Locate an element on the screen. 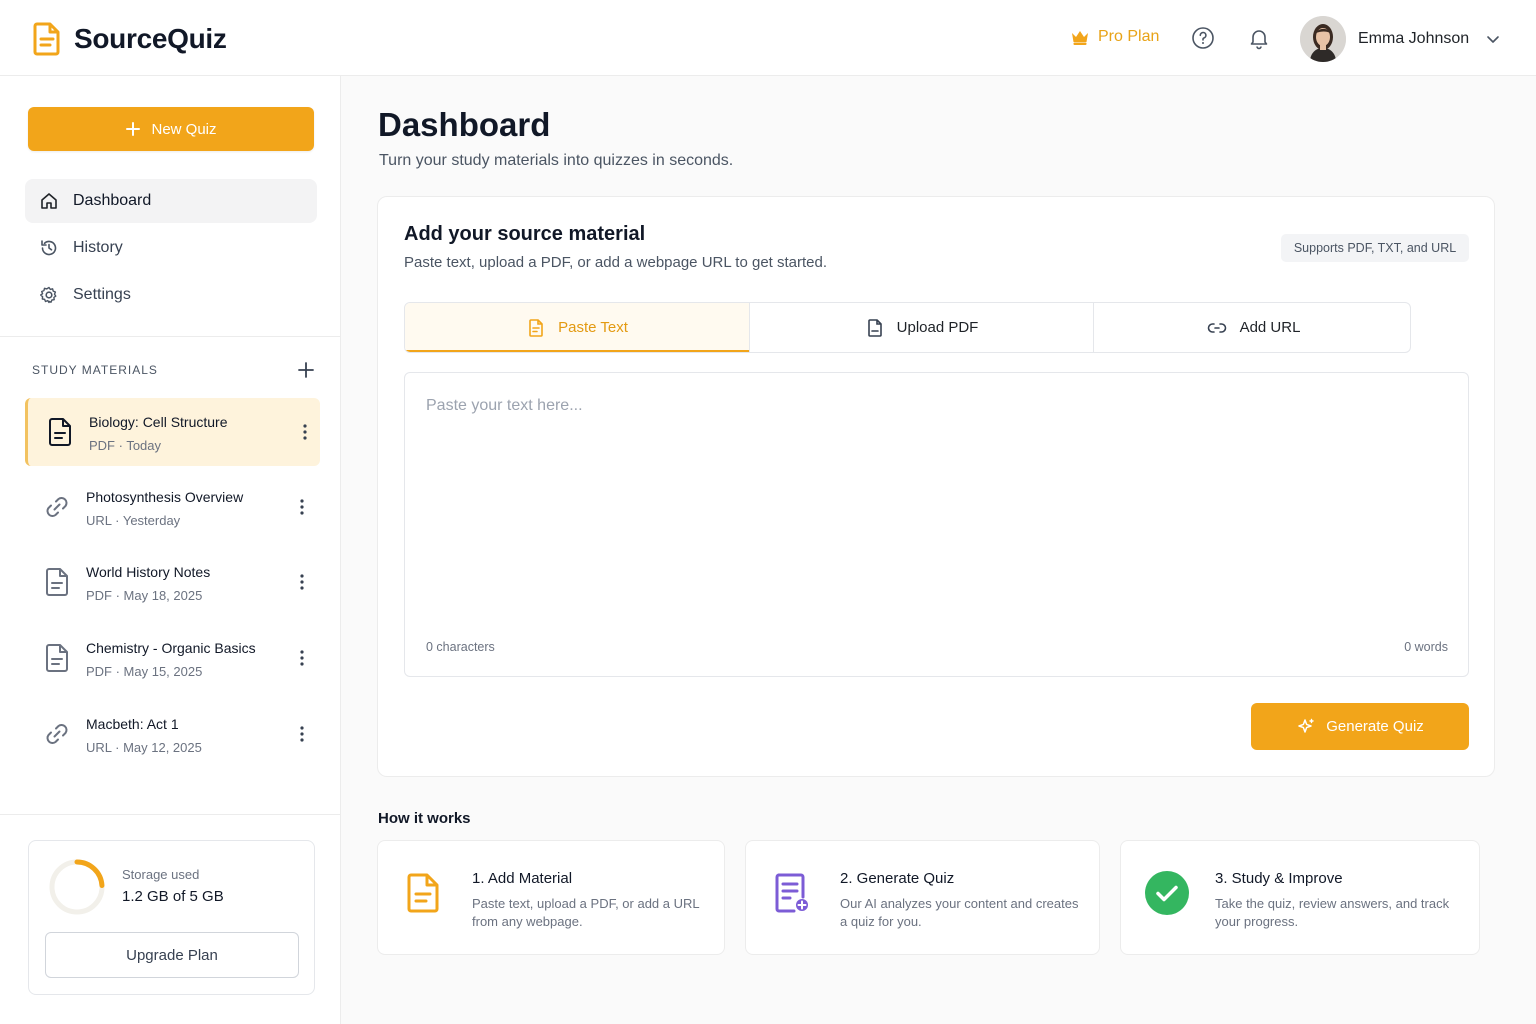 This screenshot has width=1536, height=1024. sparkle-icon is located at coordinates (1306, 727).